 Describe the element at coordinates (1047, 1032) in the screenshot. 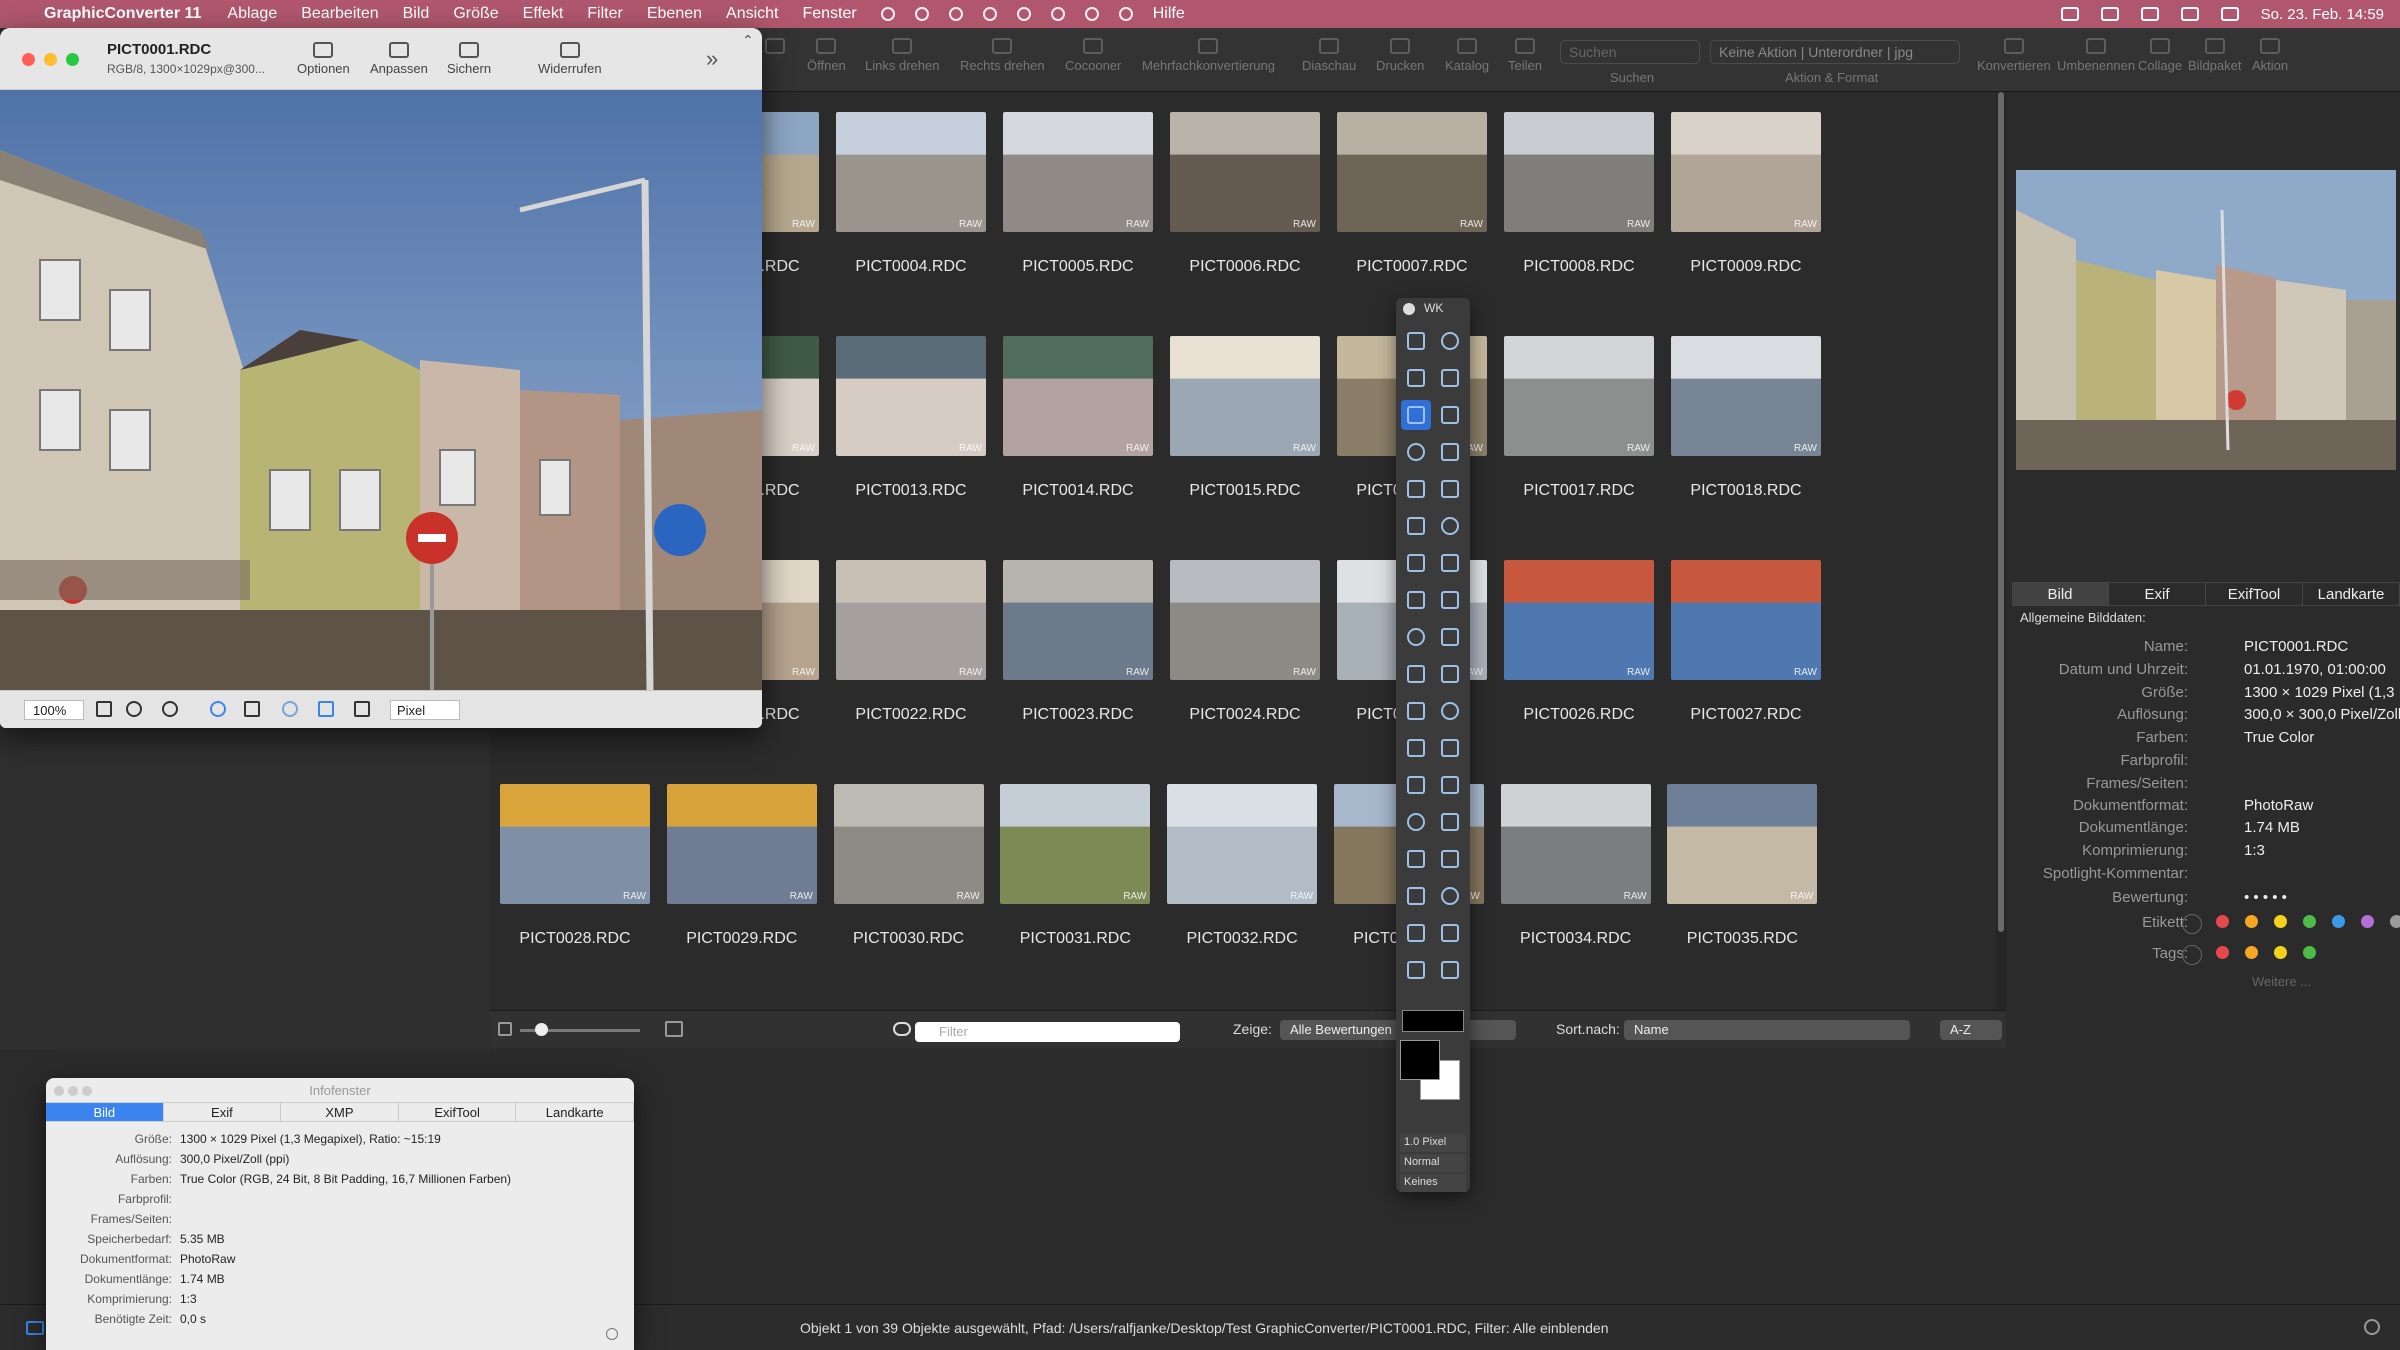

I see `filter-input: Filter` at that location.